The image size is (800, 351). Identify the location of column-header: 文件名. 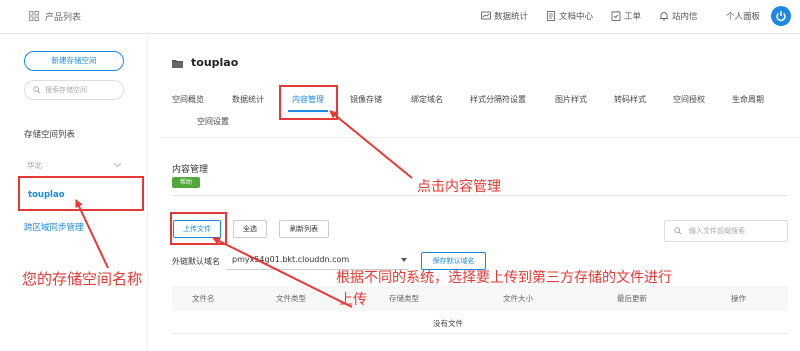
(203, 298).